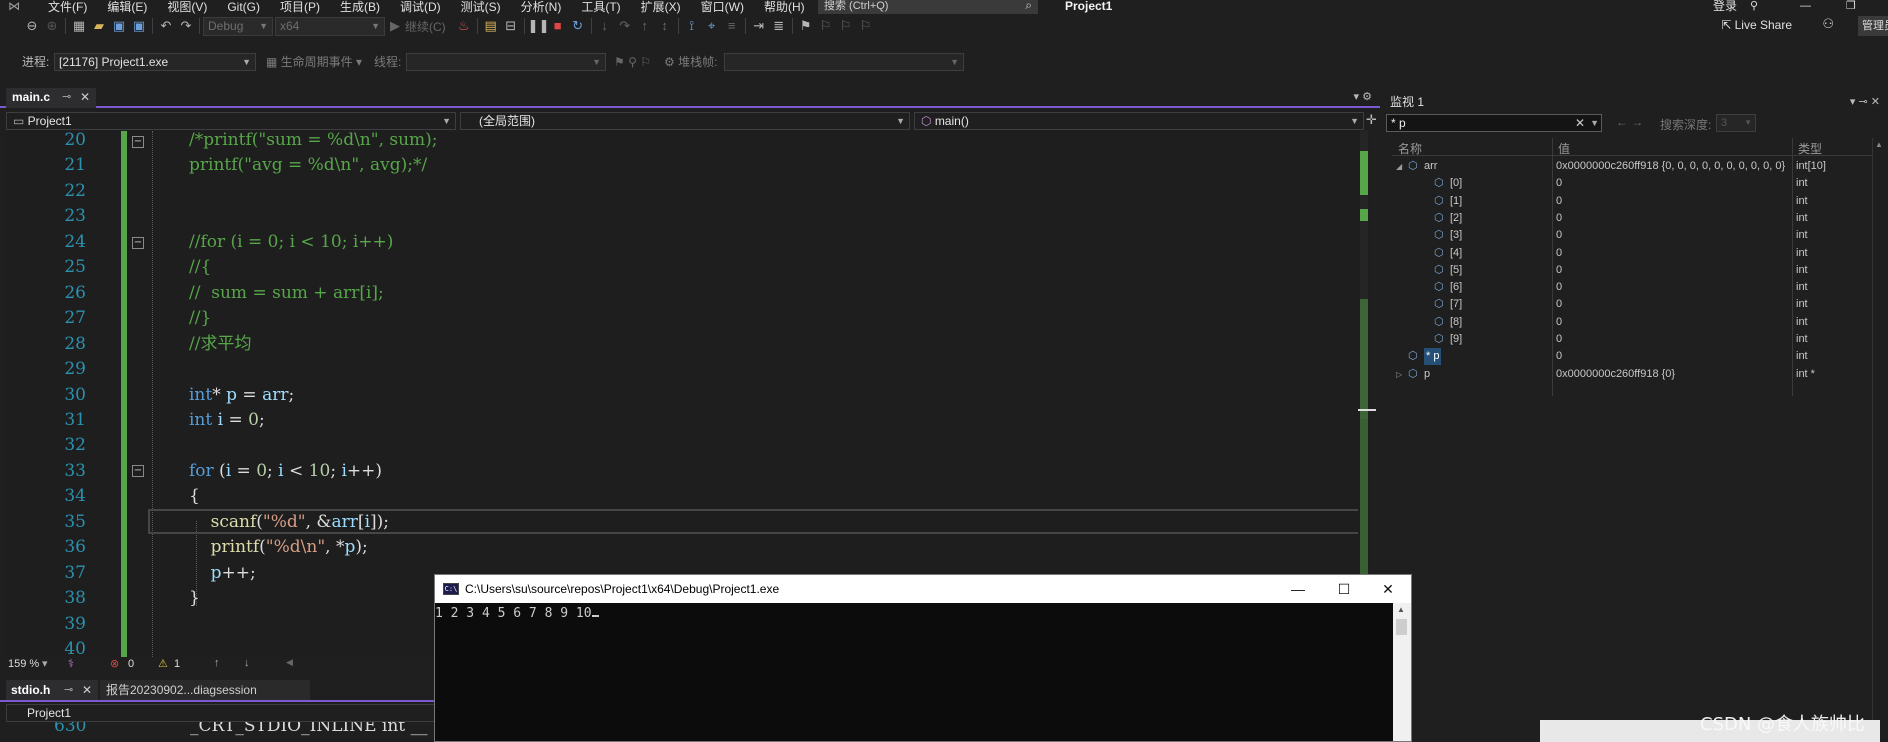 This screenshot has height=742, width=1888. Describe the element at coordinates (1632, 339) in the screenshot. I see `watch-row: ⬡ [9] 0 int` at that location.